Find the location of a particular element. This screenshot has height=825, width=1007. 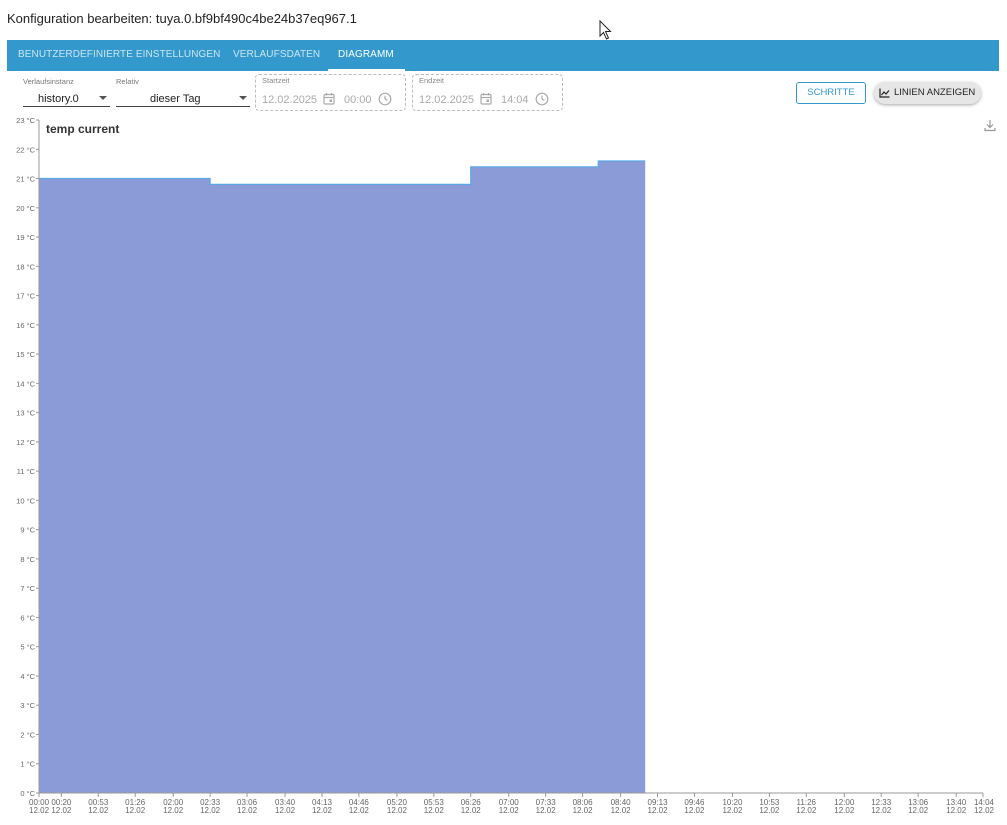

chart-title: temp current is located at coordinates (82, 129).